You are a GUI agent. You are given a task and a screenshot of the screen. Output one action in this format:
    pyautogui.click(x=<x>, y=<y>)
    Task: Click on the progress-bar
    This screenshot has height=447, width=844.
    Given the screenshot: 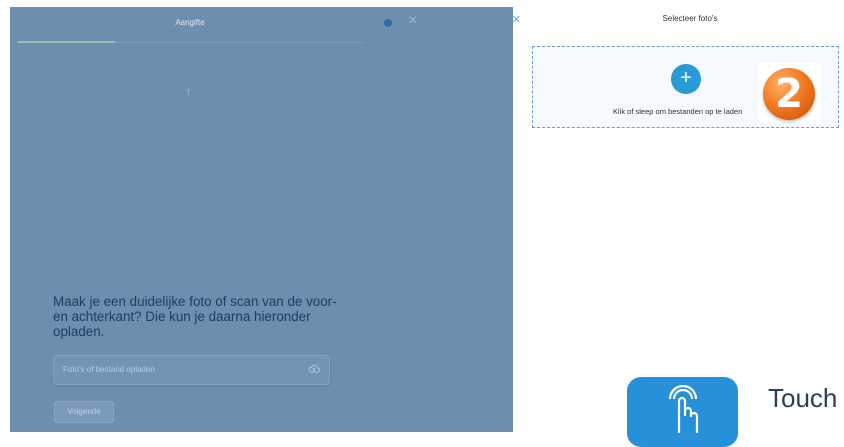 What is the action you would take?
    pyautogui.click(x=66, y=42)
    